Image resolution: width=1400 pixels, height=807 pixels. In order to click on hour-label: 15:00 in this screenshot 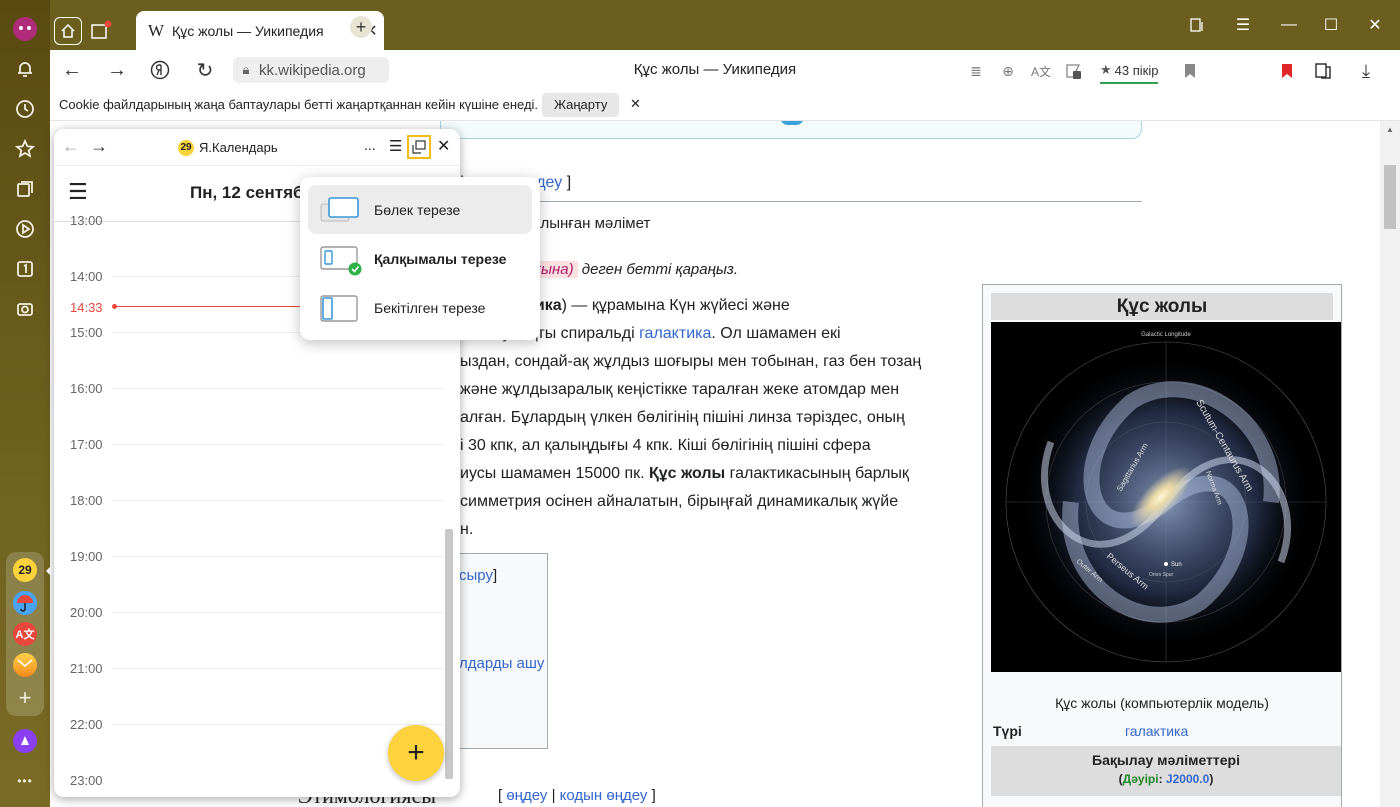, I will do `click(86, 332)`.